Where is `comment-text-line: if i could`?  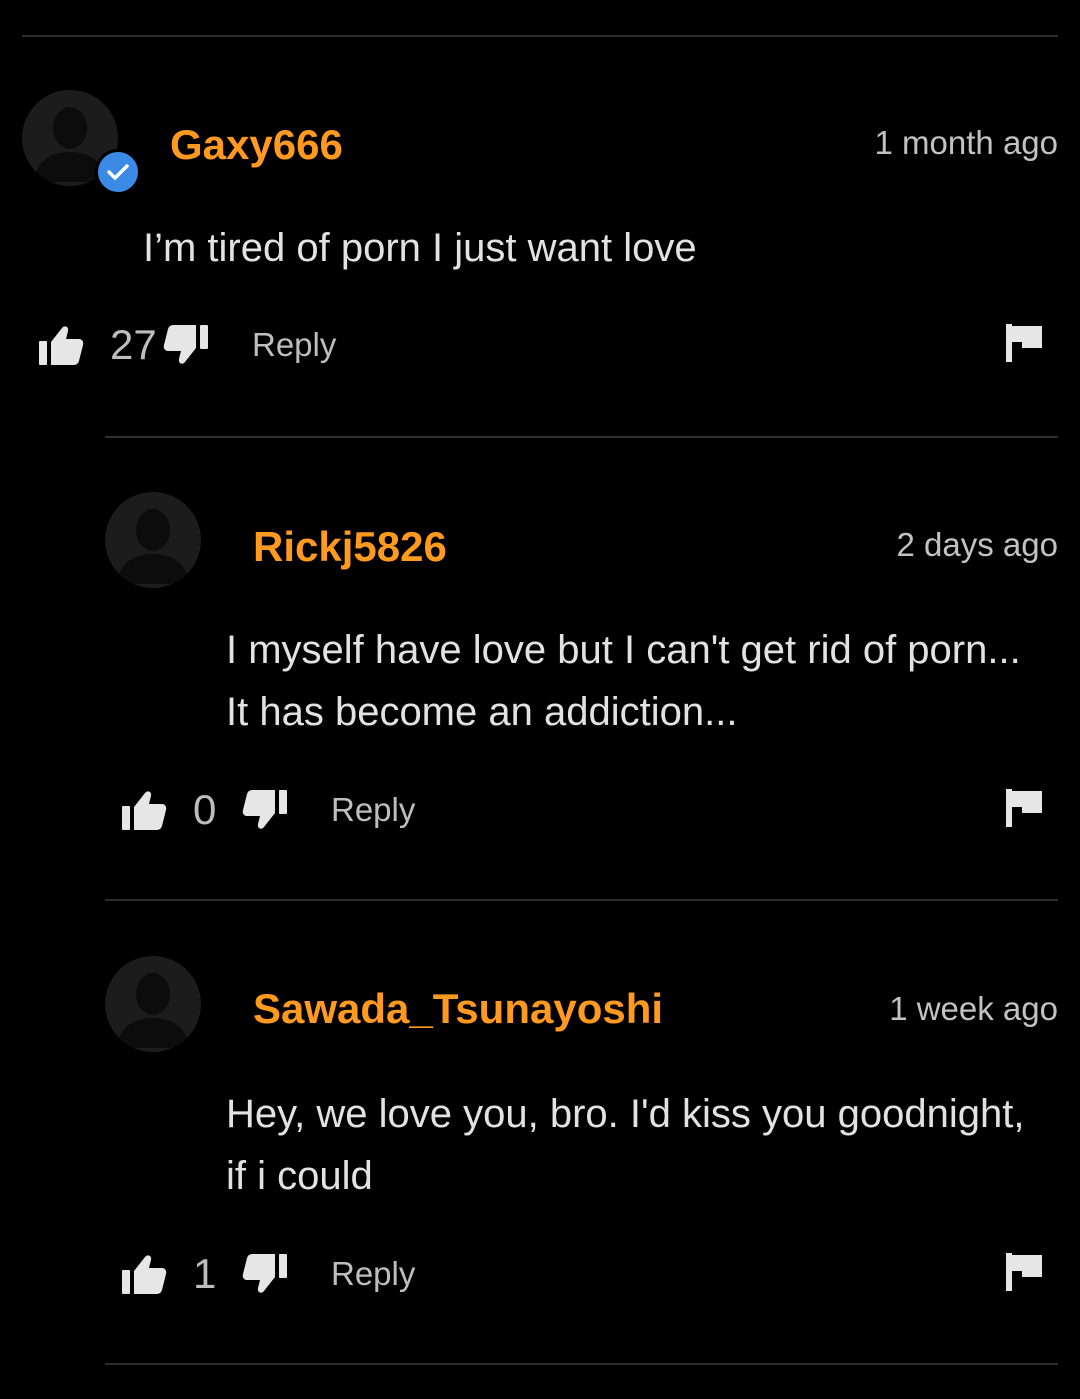 comment-text-line: if i could is located at coordinates (299, 1176).